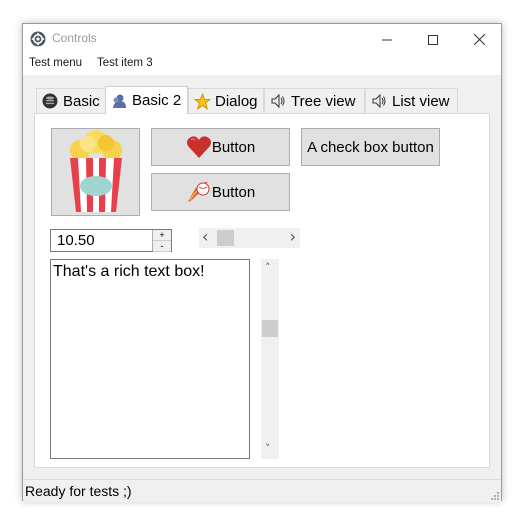 The height and width of the screenshot is (528, 525). I want to click on tab-dialog: Dialog, so click(226, 100).